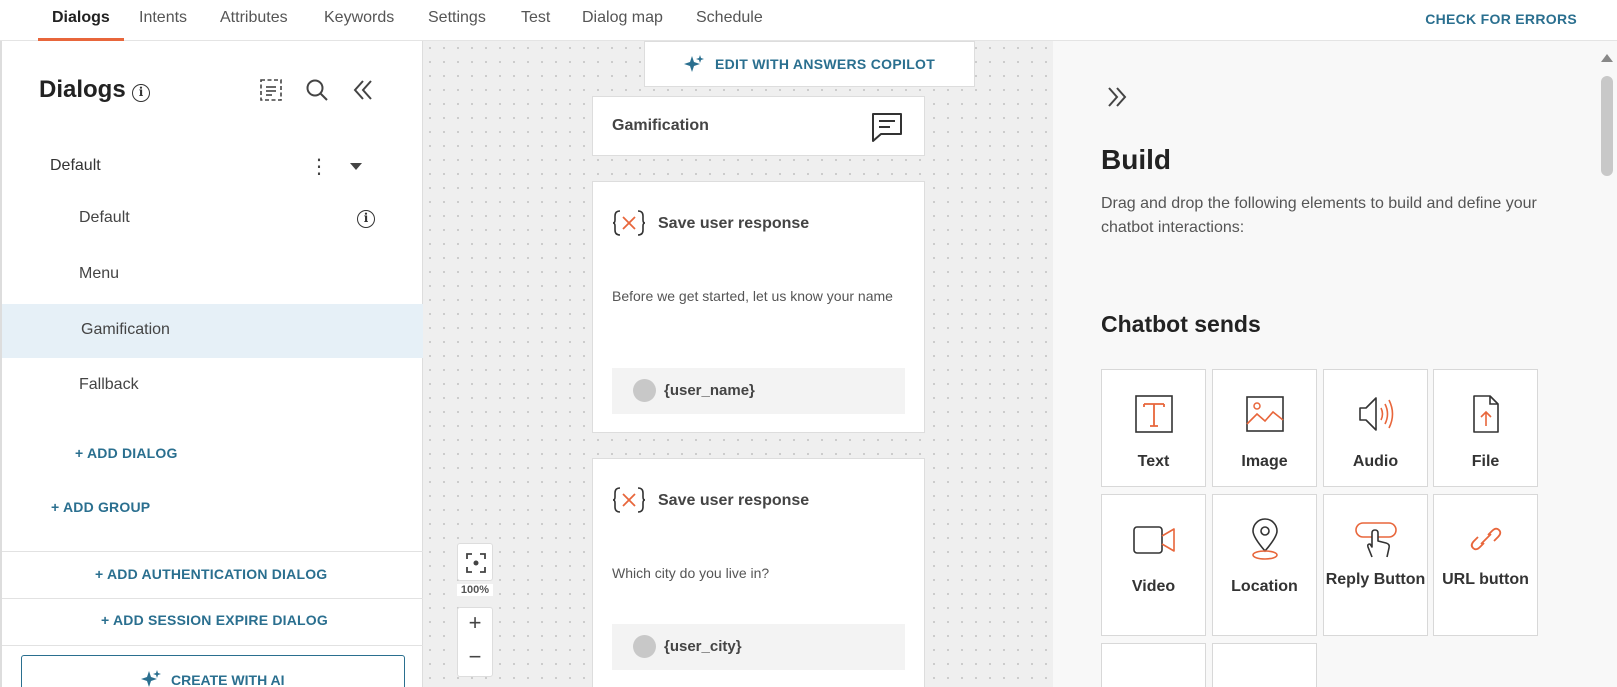 The width and height of the screenshot is (1617, 687). Describe the element at coordinates (82, 89) in the screenshot. I see `sidebar-title: Dialogs` at that location.